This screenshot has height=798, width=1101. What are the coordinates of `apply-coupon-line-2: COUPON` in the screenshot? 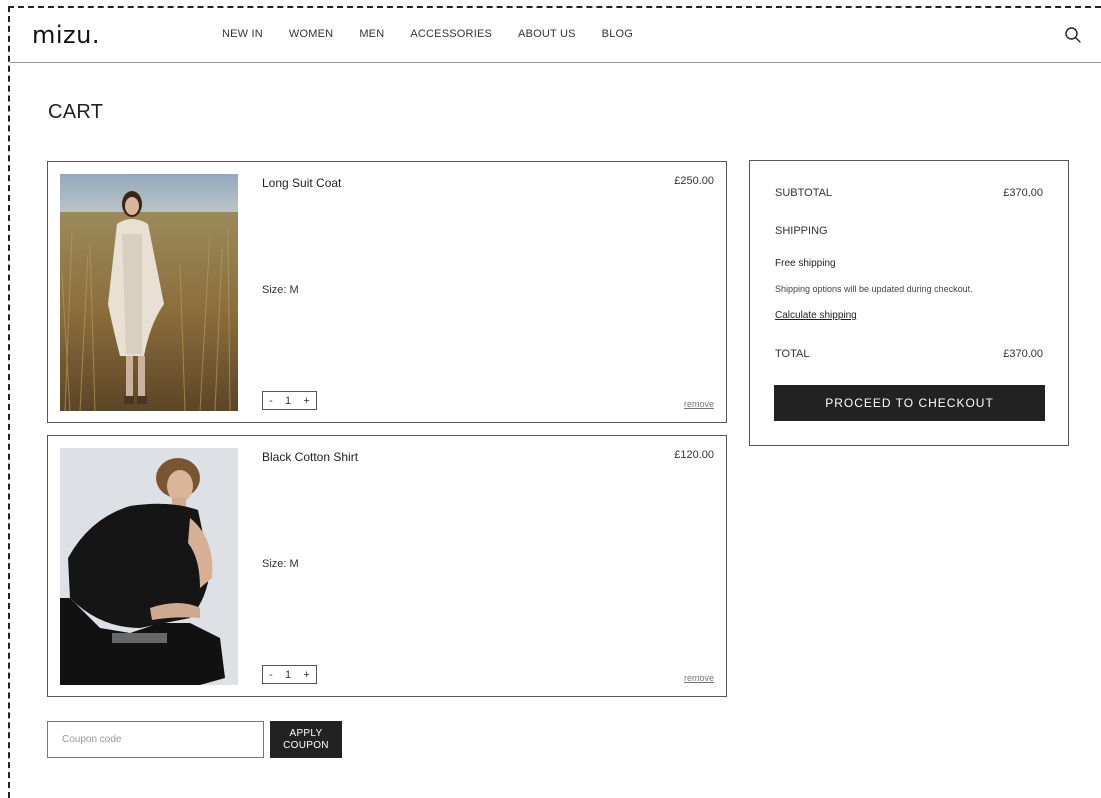 It's located at (306, 745).